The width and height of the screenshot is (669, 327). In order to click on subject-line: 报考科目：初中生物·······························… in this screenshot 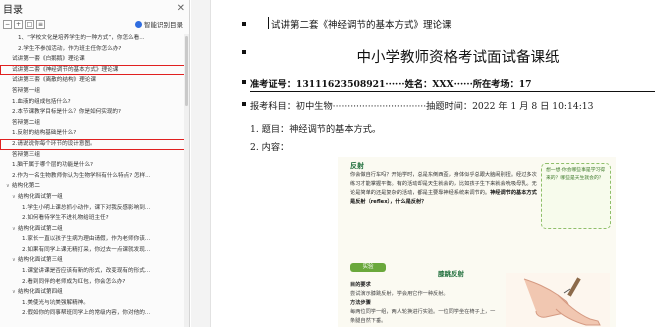, I will do `click(422, 105)`.